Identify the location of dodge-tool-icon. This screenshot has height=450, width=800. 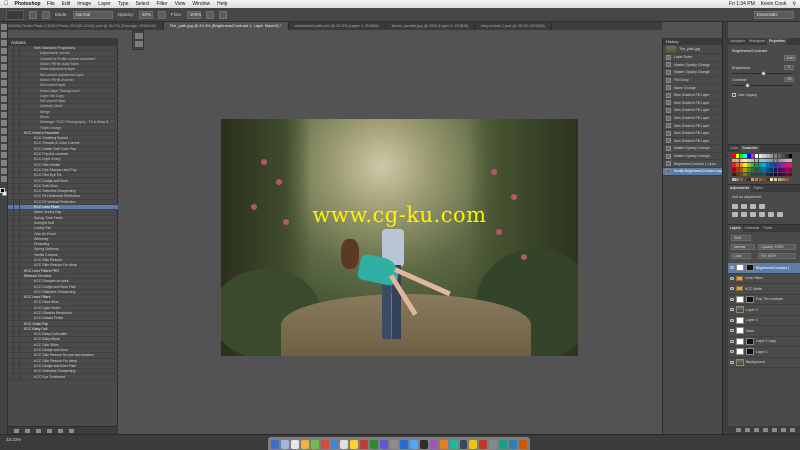
(4, 131).